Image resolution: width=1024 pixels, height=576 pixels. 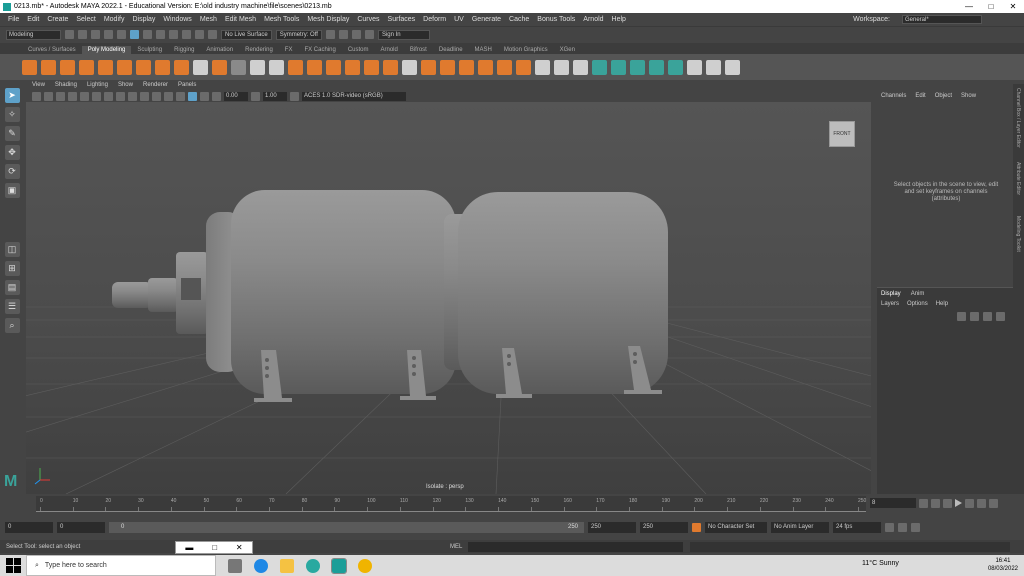 What do you see at coordinates (935, 503) in the screenshot?
I see `step-back-key-icon` at bounding box center [935, 503].